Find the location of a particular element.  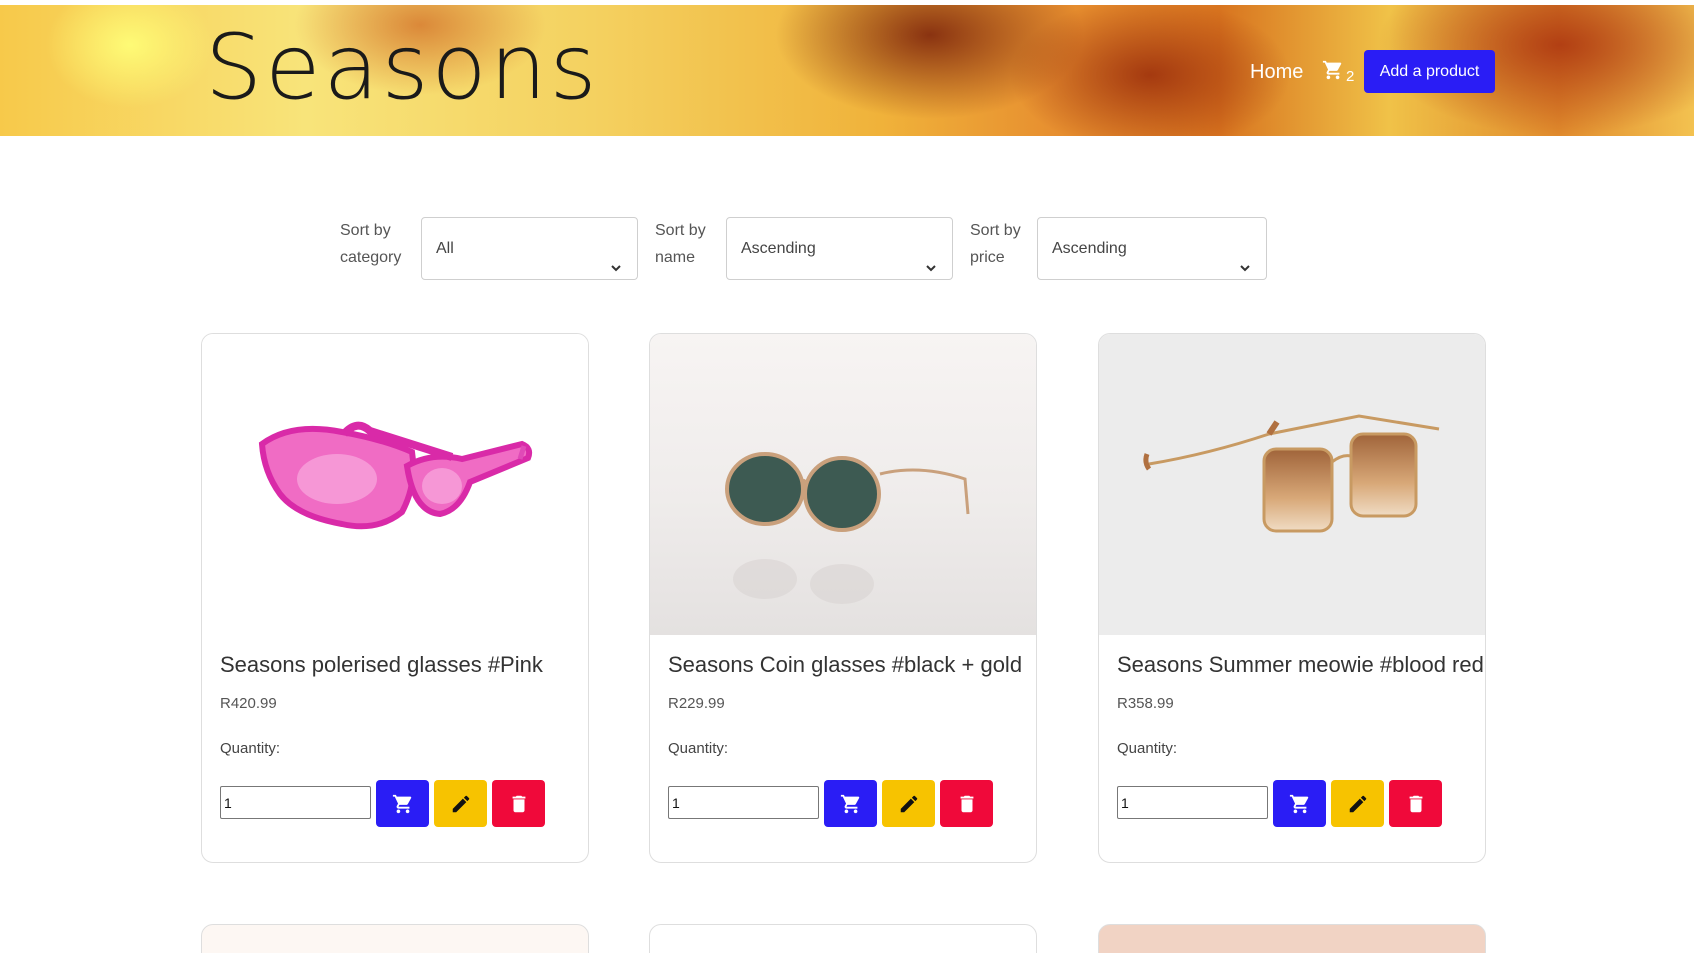

product-price: R229.99 is located at coordinates (696, 703).